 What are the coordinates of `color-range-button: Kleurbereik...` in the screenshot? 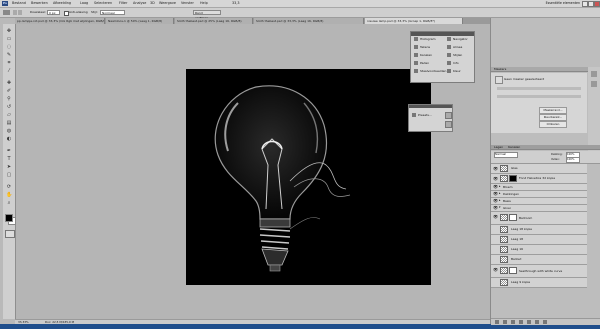 It's located at (553, 117).